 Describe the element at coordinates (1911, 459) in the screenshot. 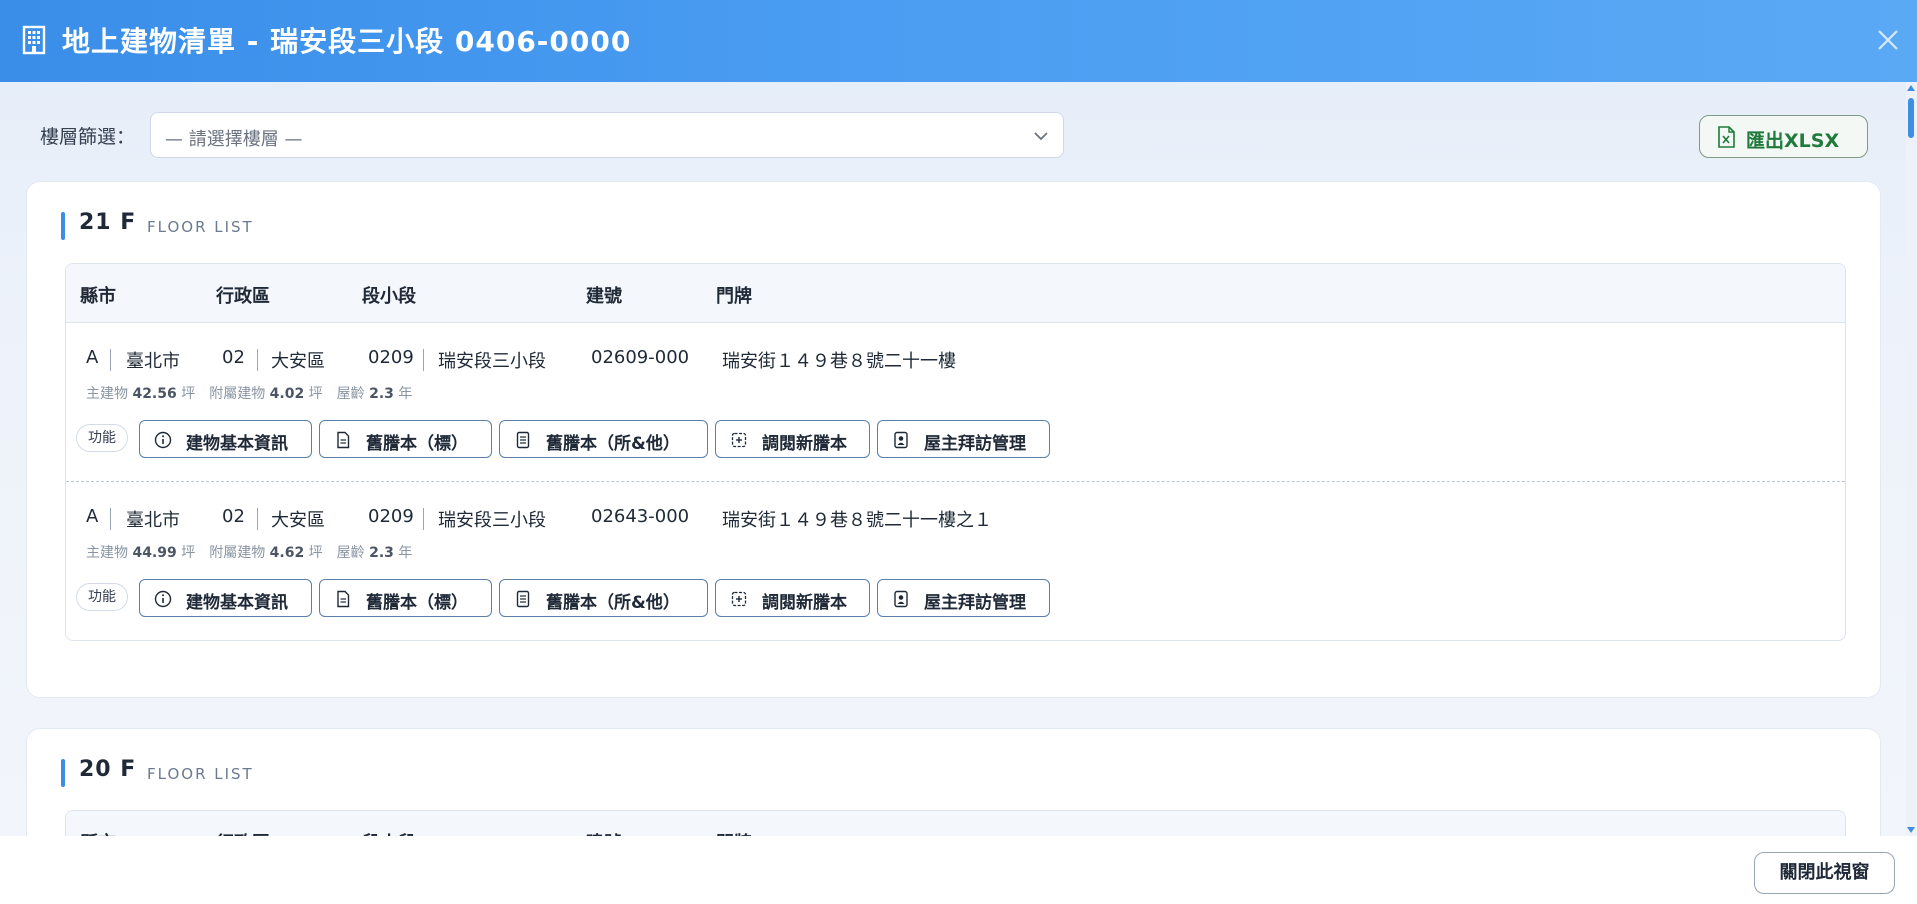

I see `vertical-scrollbar` at that location.